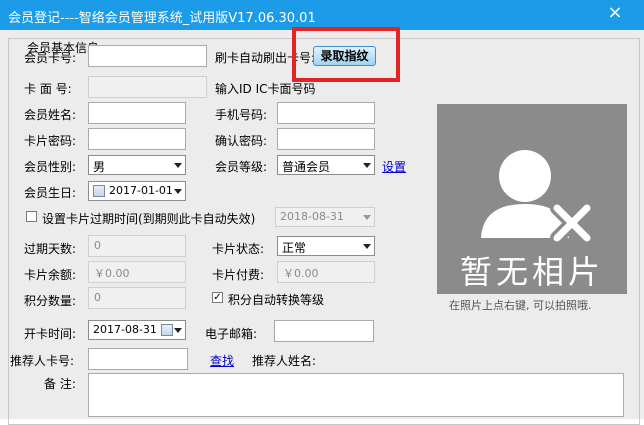 Image resolution: width=644 pixels, height=425 pixels. Describe the element at coordinates (231, 334) in the screenshot. I see `email-label: 电子邮箱:` at that location.